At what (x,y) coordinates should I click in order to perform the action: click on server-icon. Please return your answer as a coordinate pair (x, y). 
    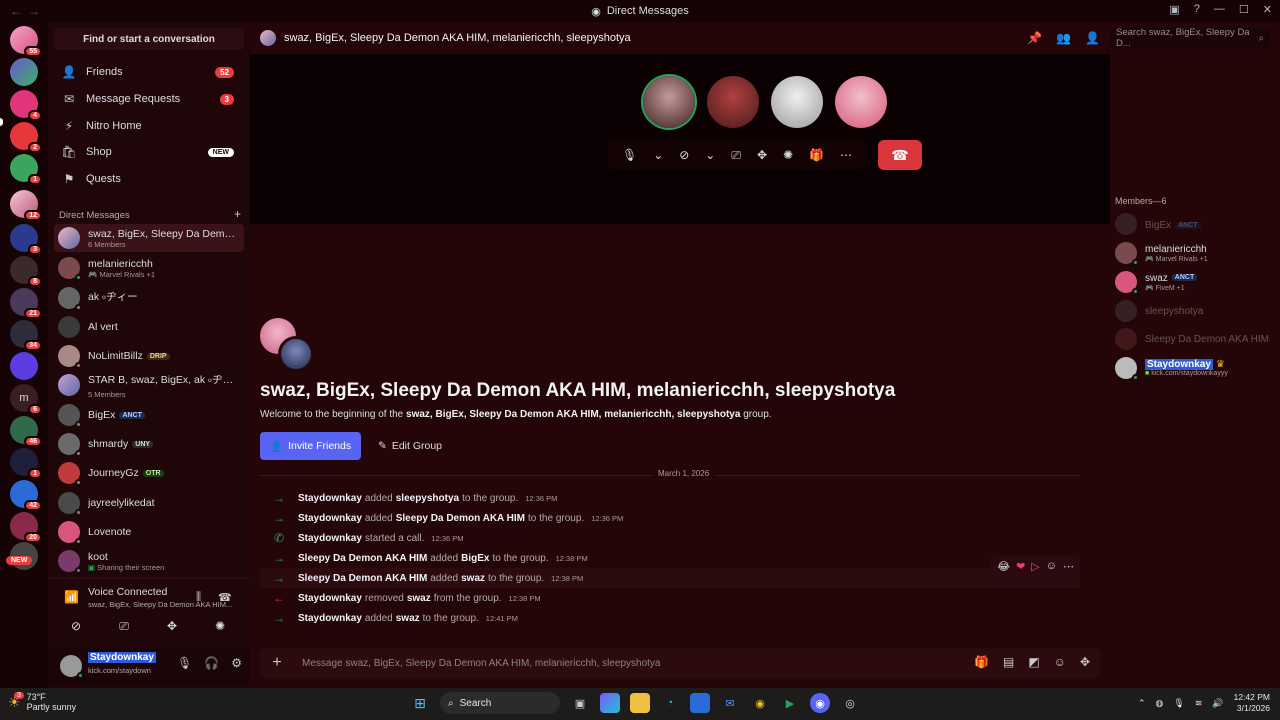
    Looking at the image, I should click on (24, 366).